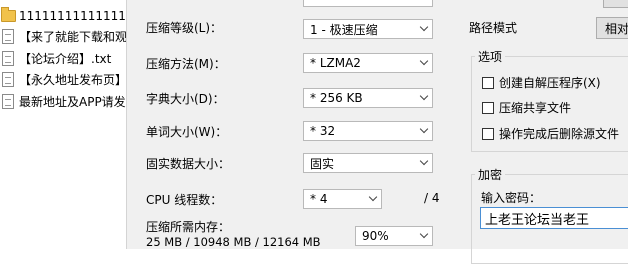 The width and height of the screenshot is (628, 264). Describe the element at coordinates (72, 16) in the screenshot. I see `file-name: 111111111111111111` at that location.